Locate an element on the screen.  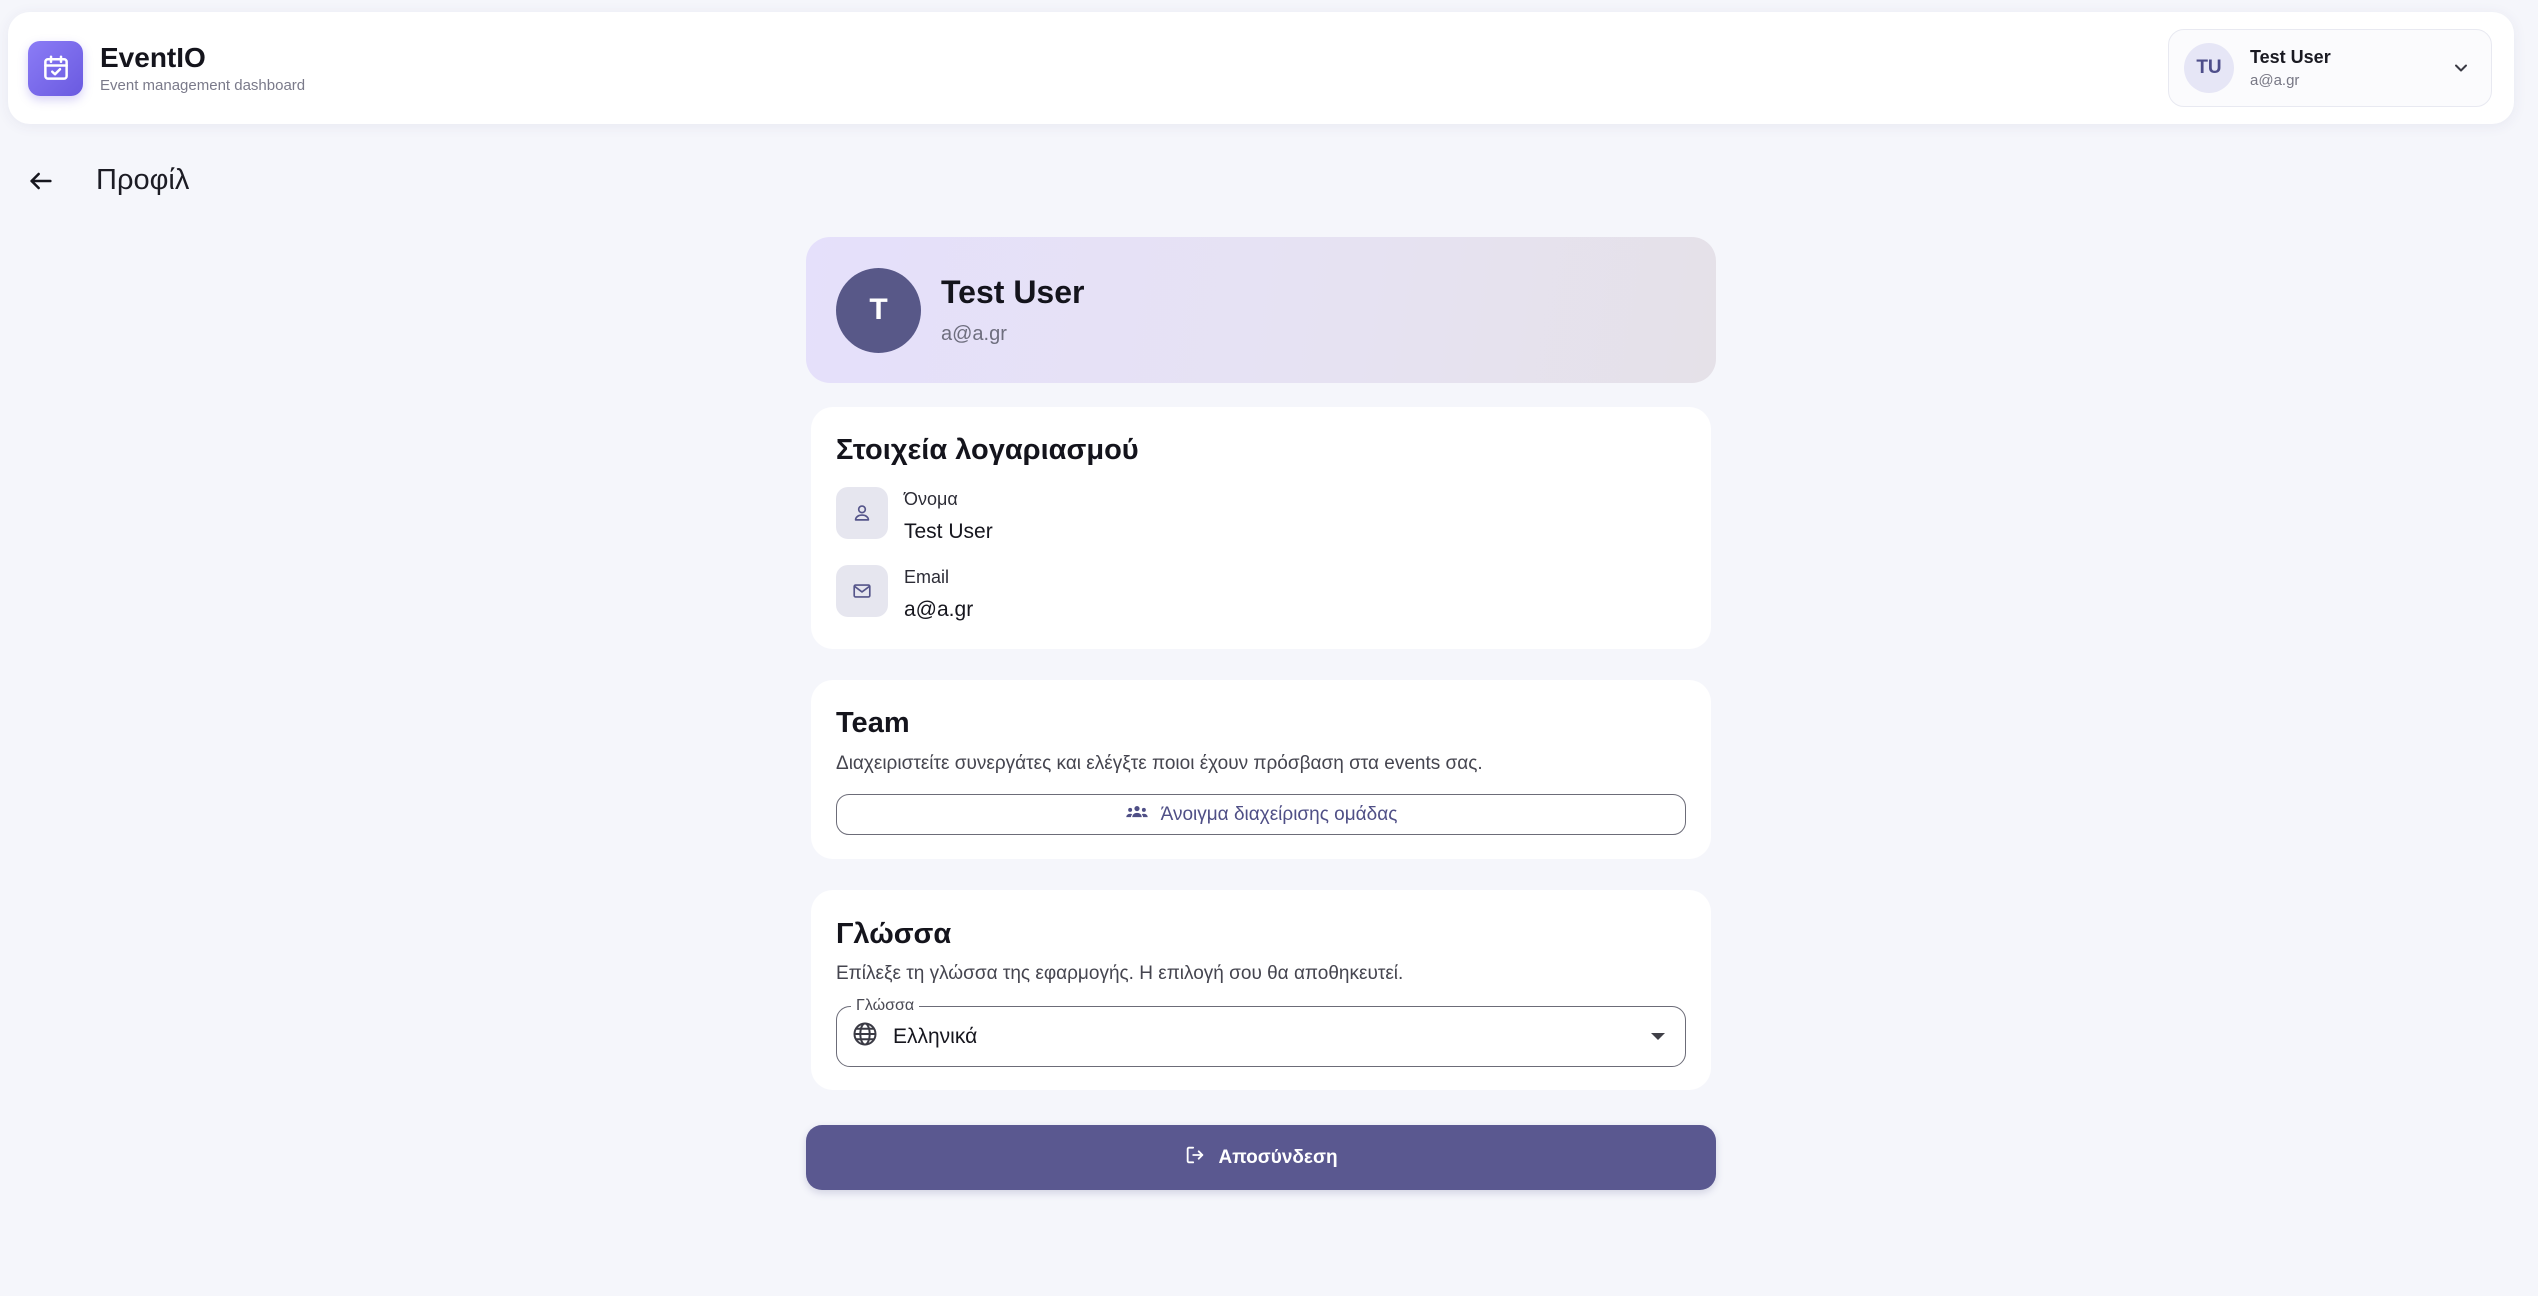
chevron-down-icon is located at coordinates (2461, 70).